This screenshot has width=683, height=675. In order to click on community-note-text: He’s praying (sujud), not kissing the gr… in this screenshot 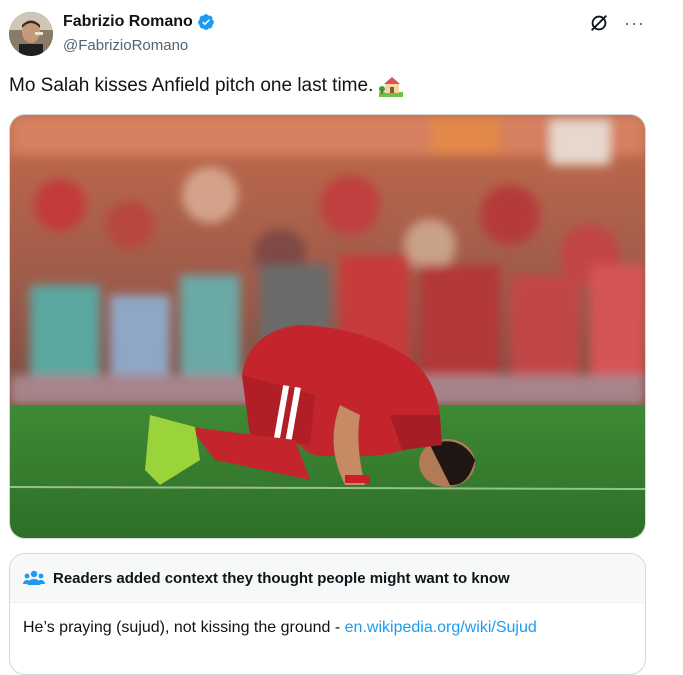, I will do `click(184, 627)`.